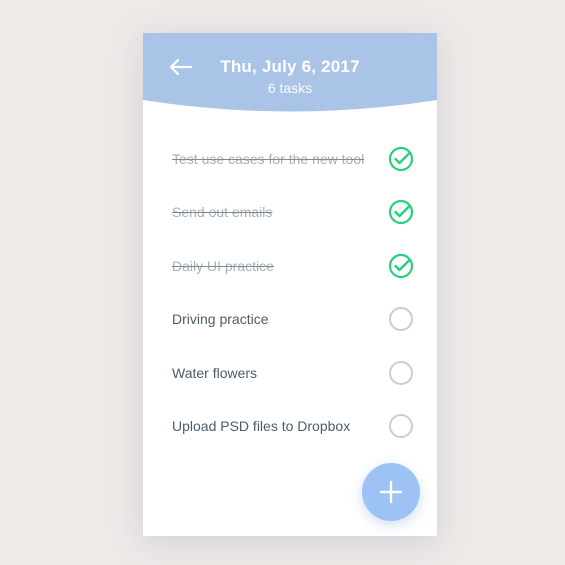 Image resolution: width=565 pixels, height=565 pixels. What do you see at coordinates (215, 372) in the screenshot?
I see `task-label: Water flowers` at bounding box center [215, 372].